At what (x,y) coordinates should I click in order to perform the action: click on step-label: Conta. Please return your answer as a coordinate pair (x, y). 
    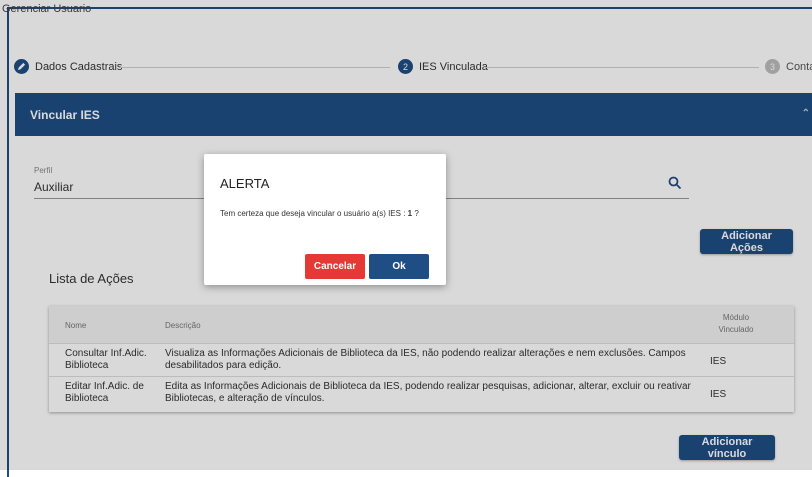
    Looking at the image, I should click on (799, 66).